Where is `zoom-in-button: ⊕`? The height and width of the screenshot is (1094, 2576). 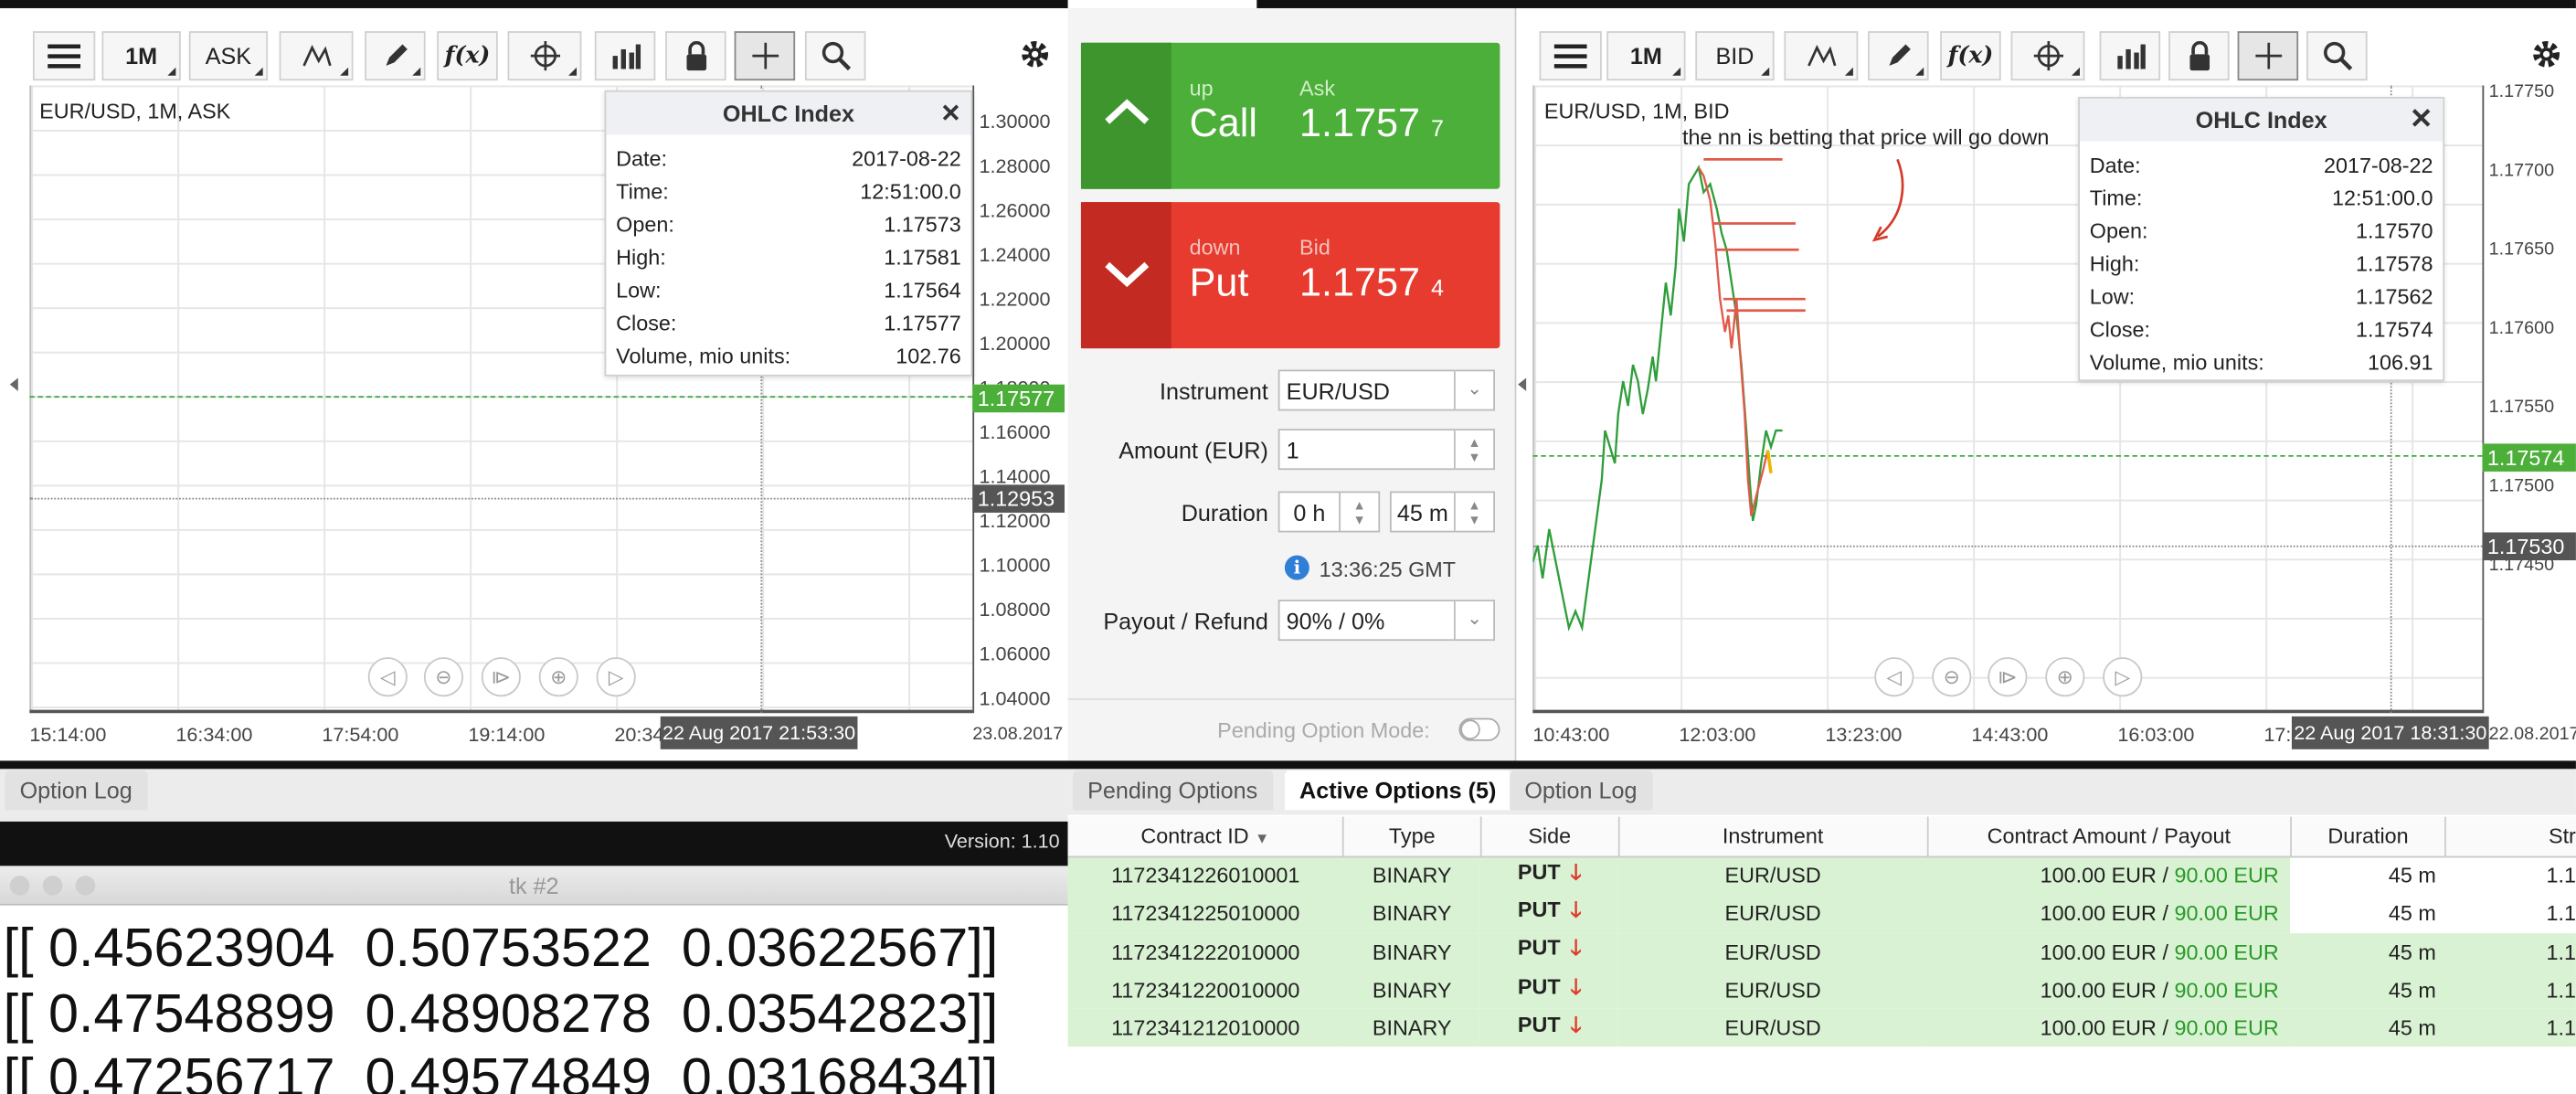 zoom-in-button: ⊕ is located at coordinates (558, 677).